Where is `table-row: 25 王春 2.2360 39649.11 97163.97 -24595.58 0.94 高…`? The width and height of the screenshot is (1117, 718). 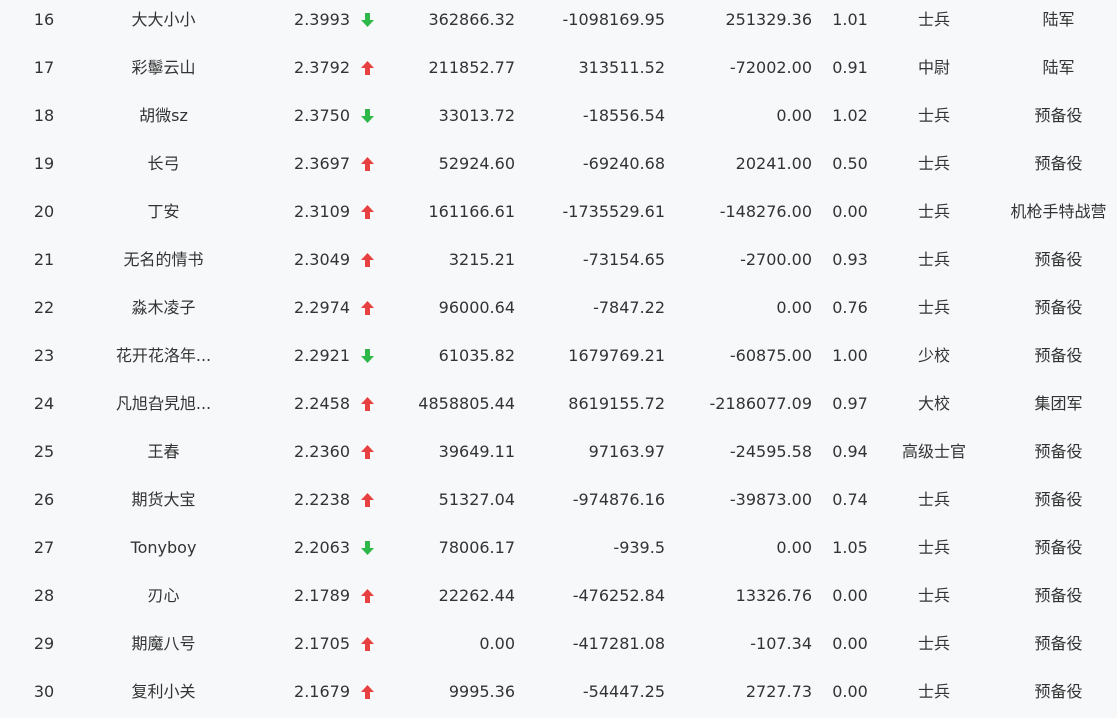 table-row: 25 王春 2.2360 39649.11 97163.97 -24595.58 0.94 高… is located at coordinates (558, 454).